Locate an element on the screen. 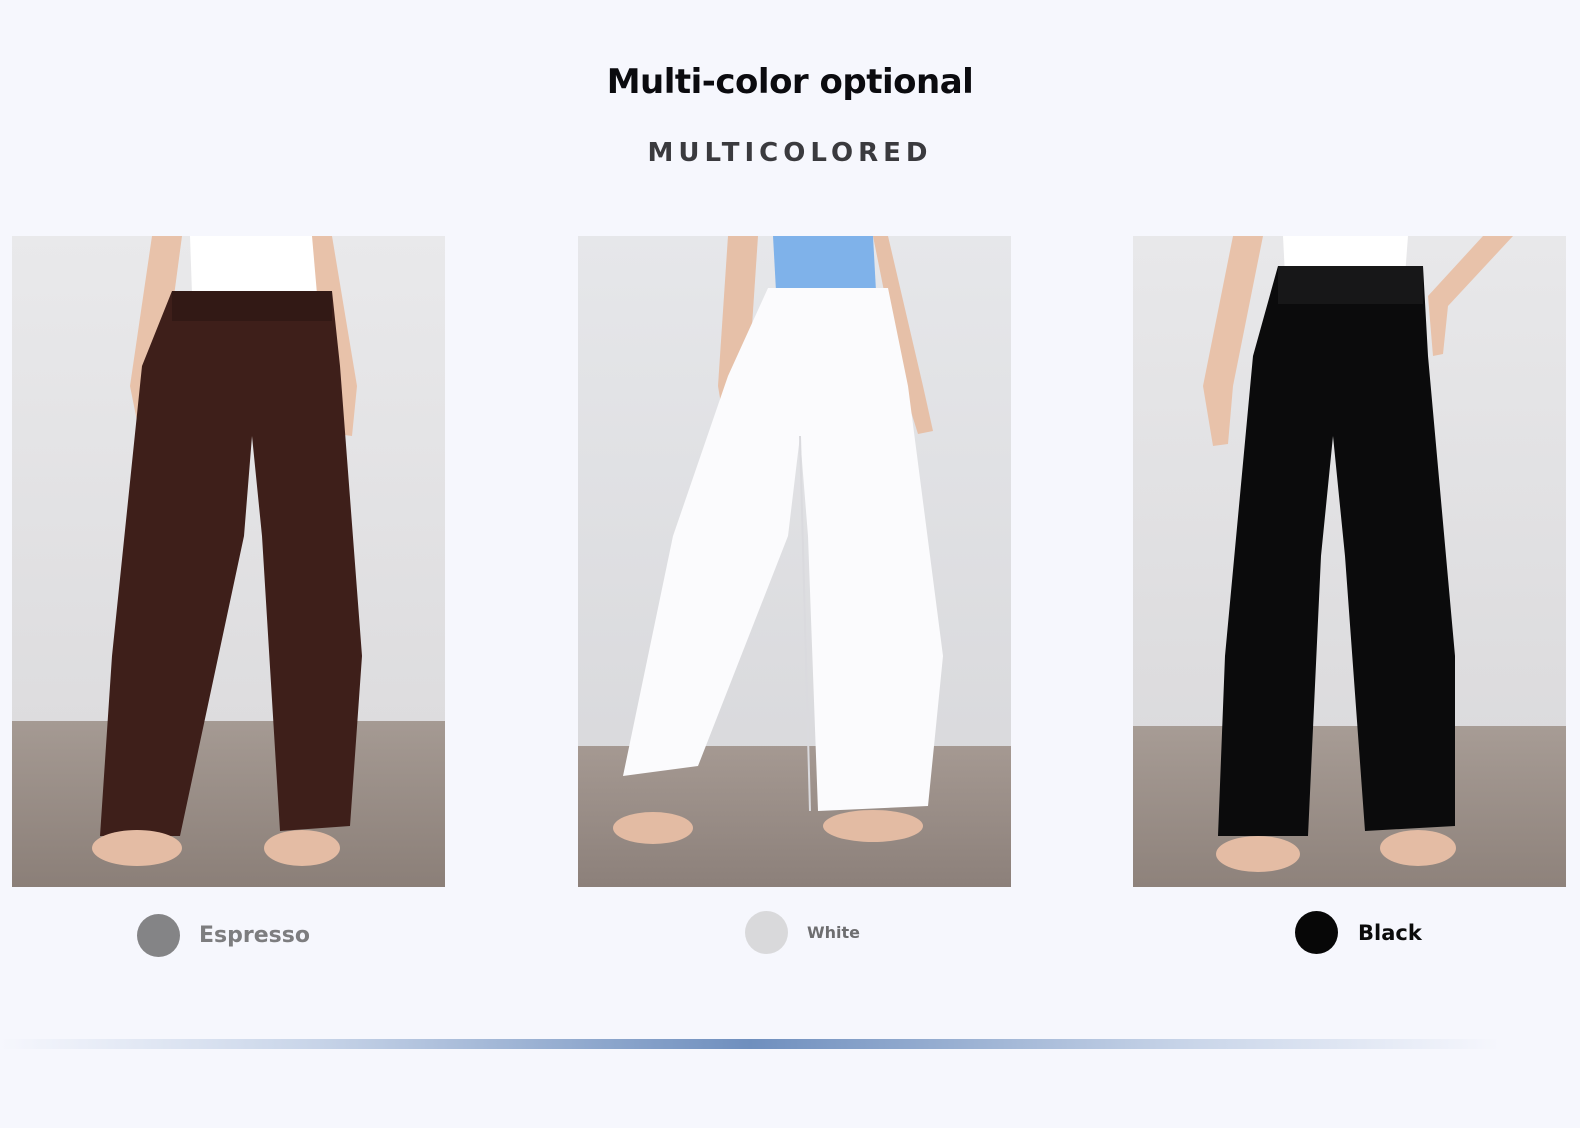 The height and width of the screenshot is (1128, 1580). color-option-black: Black is located at coordinates (1358, 932).